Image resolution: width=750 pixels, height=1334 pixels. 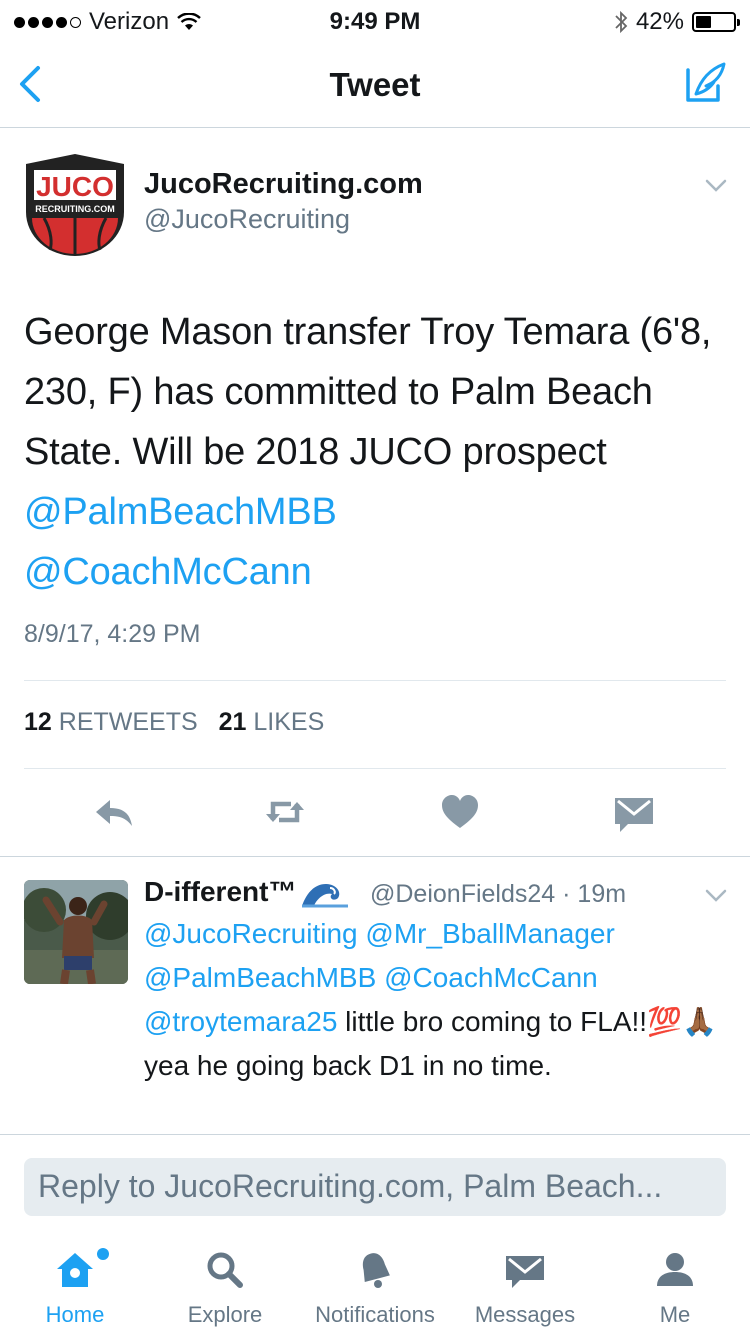 I want to click on bell-icon, so click(x=376, y=1270).